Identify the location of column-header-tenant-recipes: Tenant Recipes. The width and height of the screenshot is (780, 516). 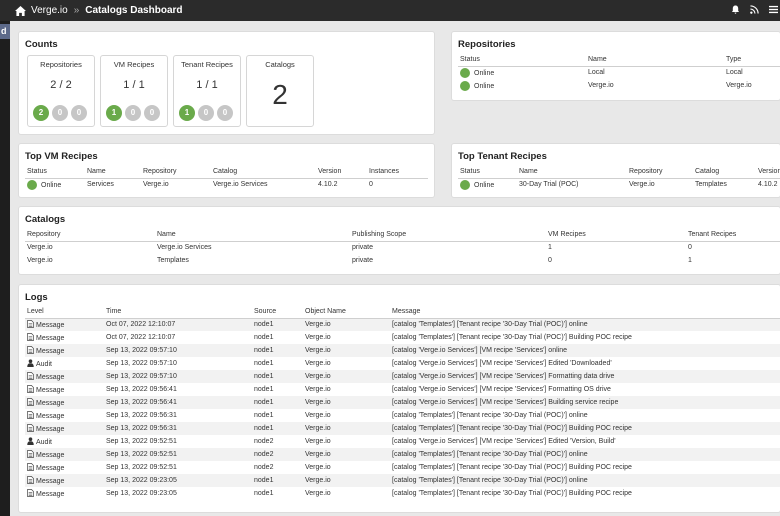
(733, 235).